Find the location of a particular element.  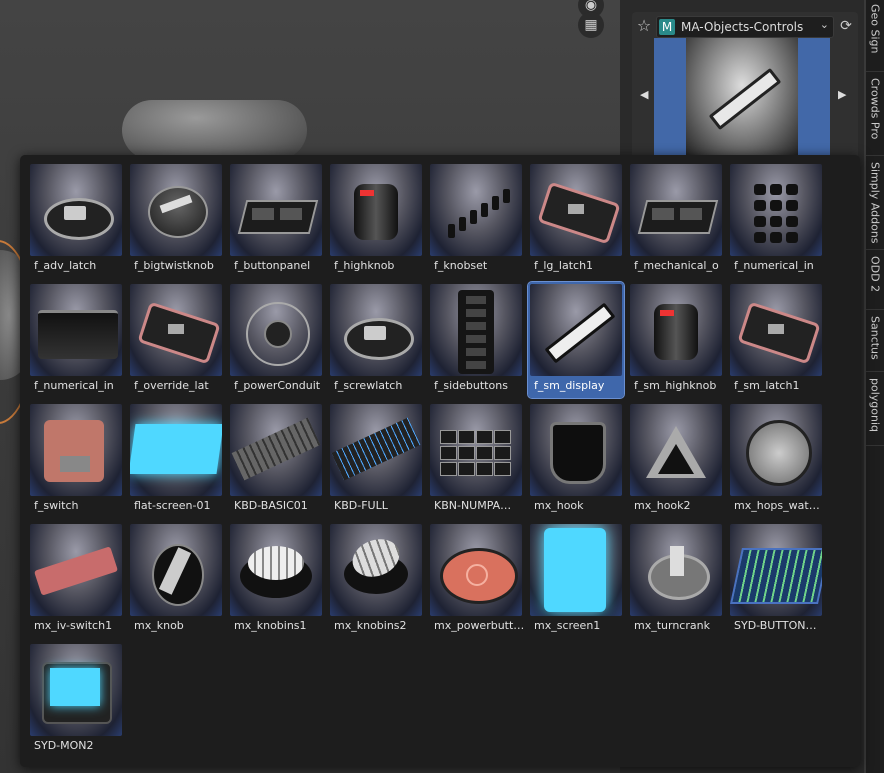

asset-item: f_lg_latch1 is located at coordinates (576, 220).